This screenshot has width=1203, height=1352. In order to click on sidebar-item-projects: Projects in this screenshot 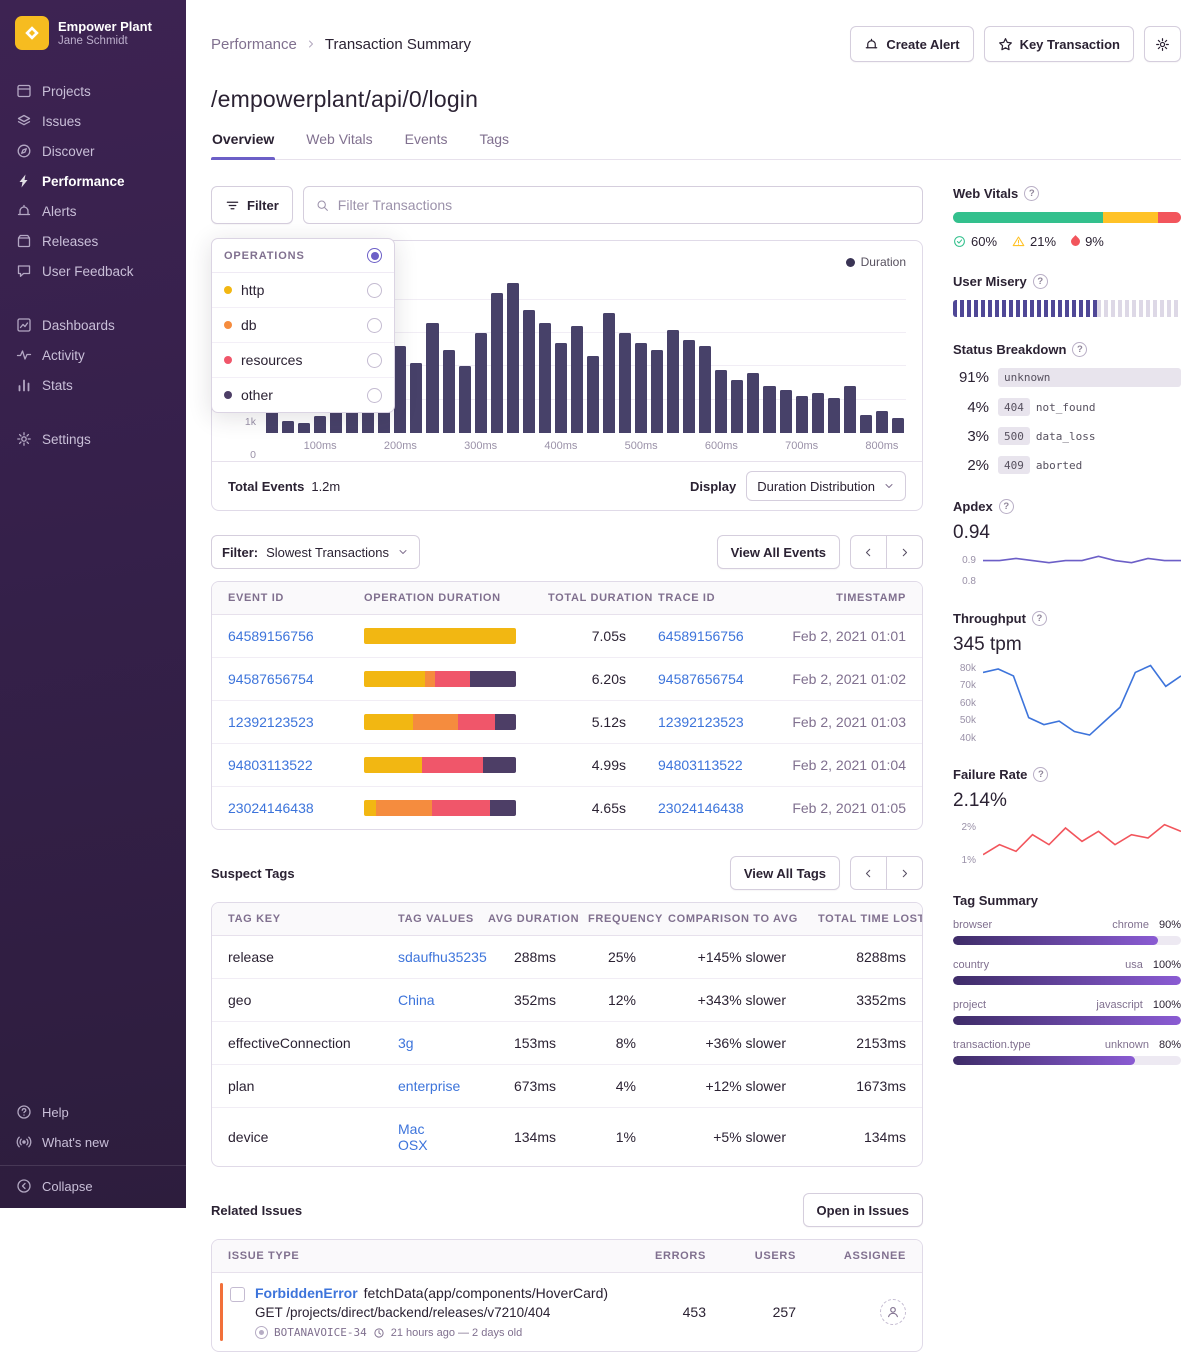, I will do `click(93, 91)`.